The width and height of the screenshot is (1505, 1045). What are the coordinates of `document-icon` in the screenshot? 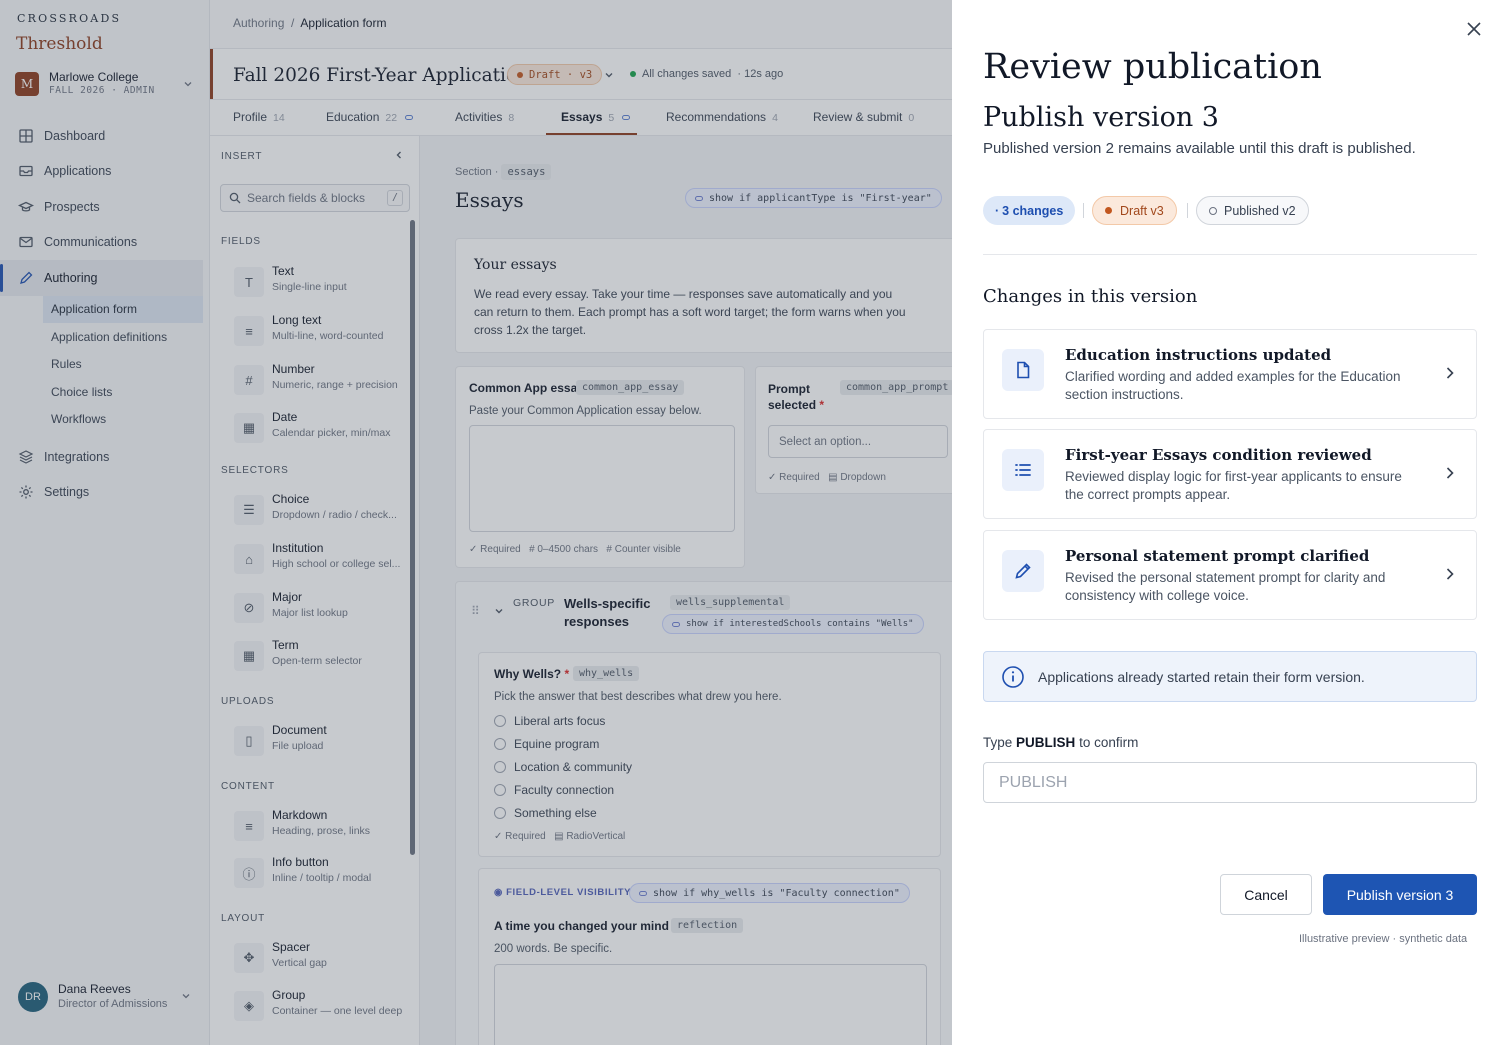 It's located at (1023, 370).